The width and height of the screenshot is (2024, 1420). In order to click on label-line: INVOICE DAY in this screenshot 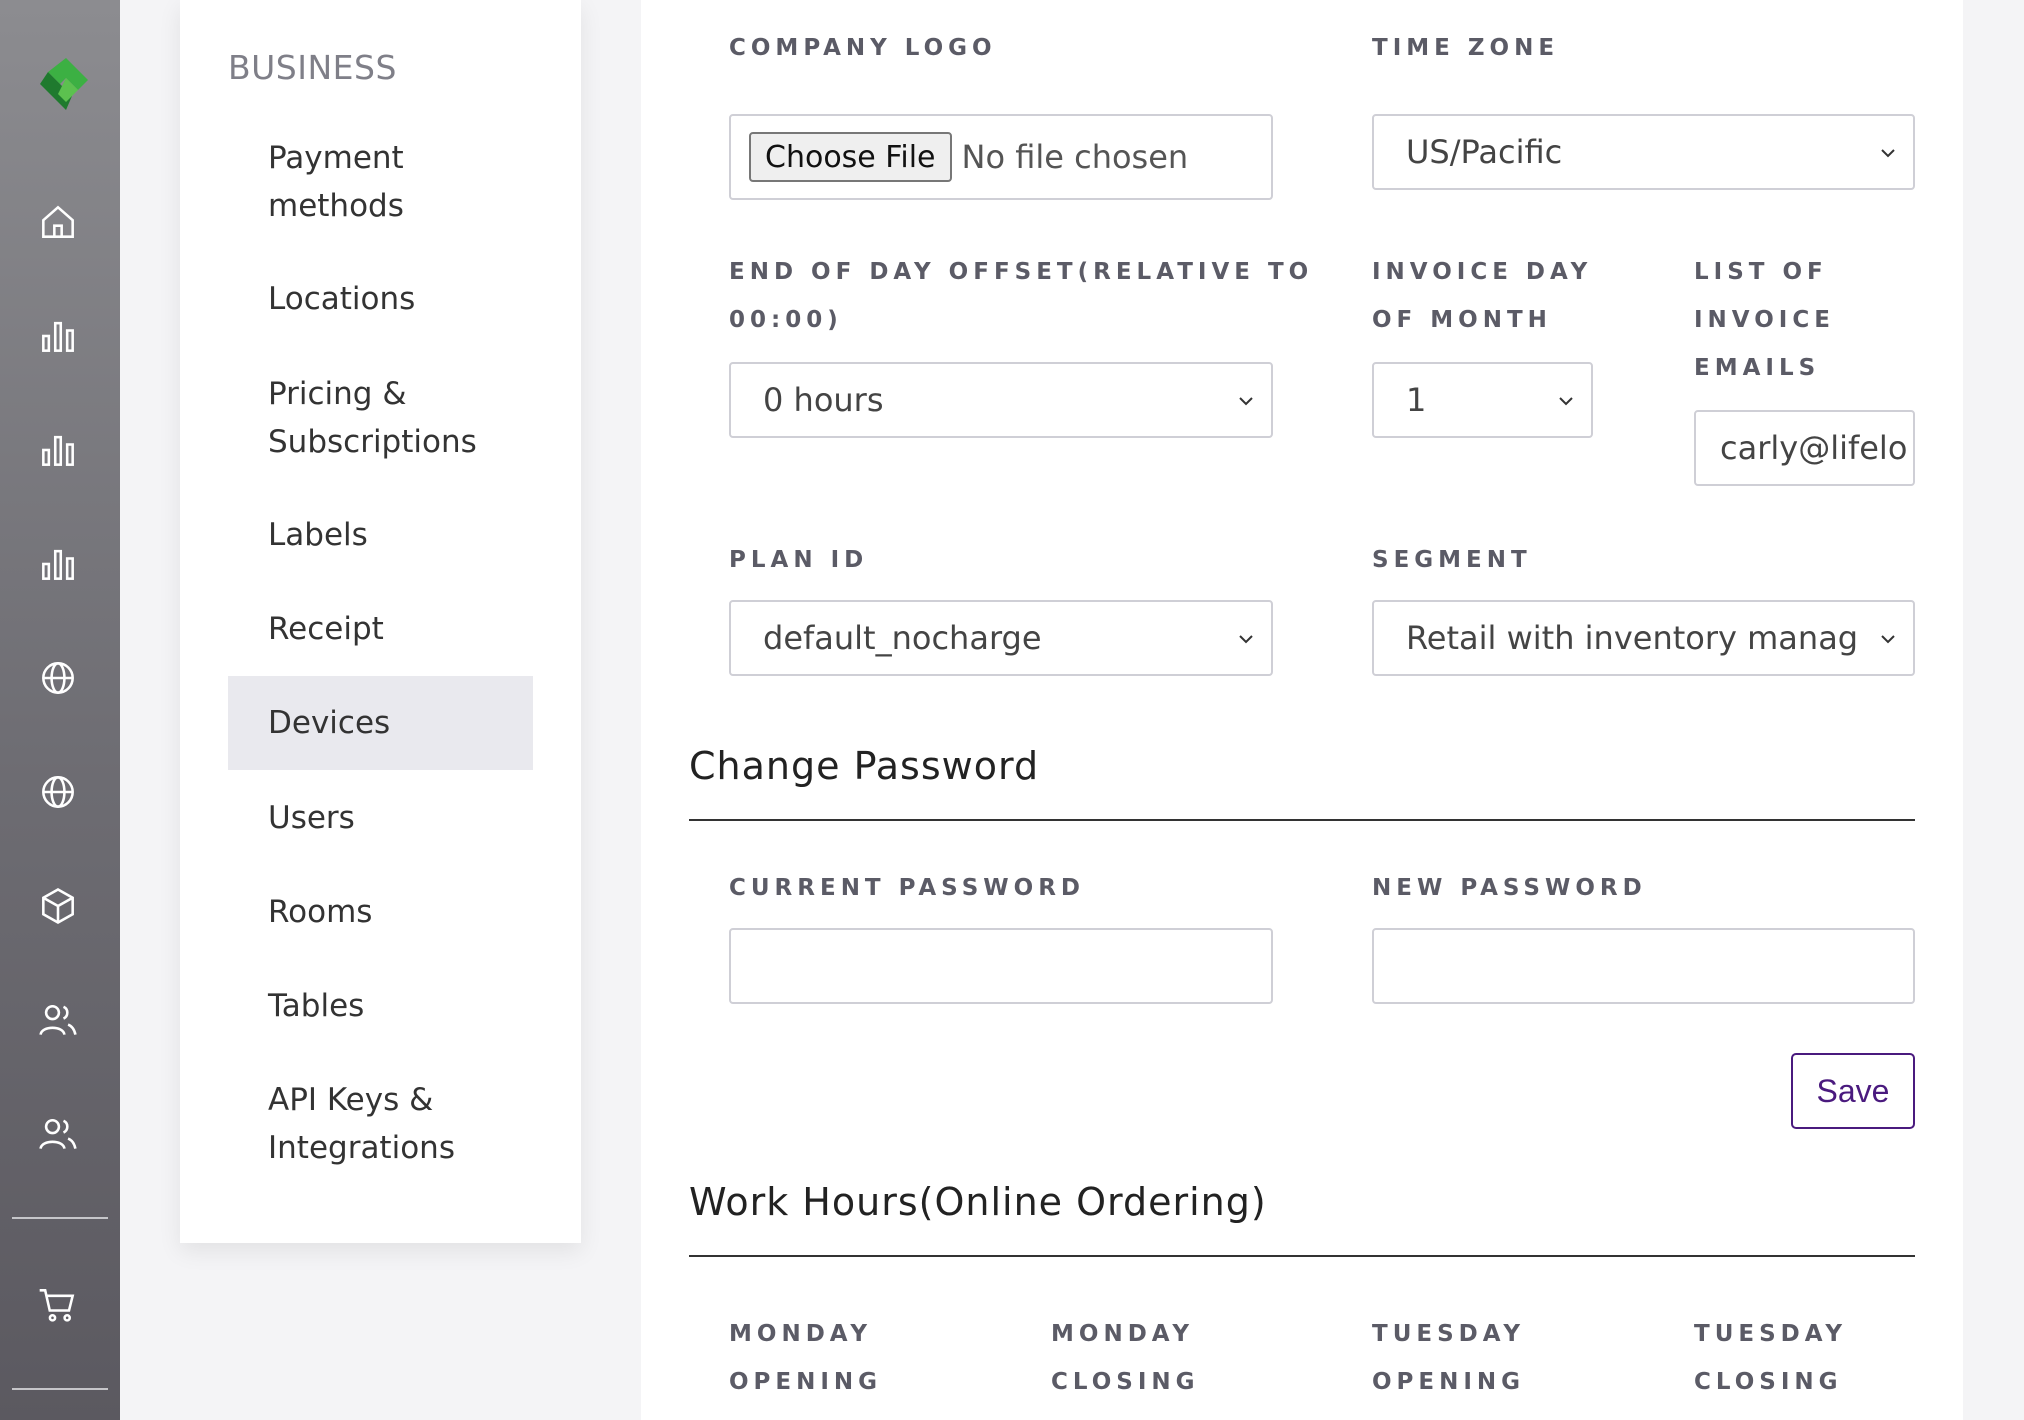, I will do `click(1482, 272)`.